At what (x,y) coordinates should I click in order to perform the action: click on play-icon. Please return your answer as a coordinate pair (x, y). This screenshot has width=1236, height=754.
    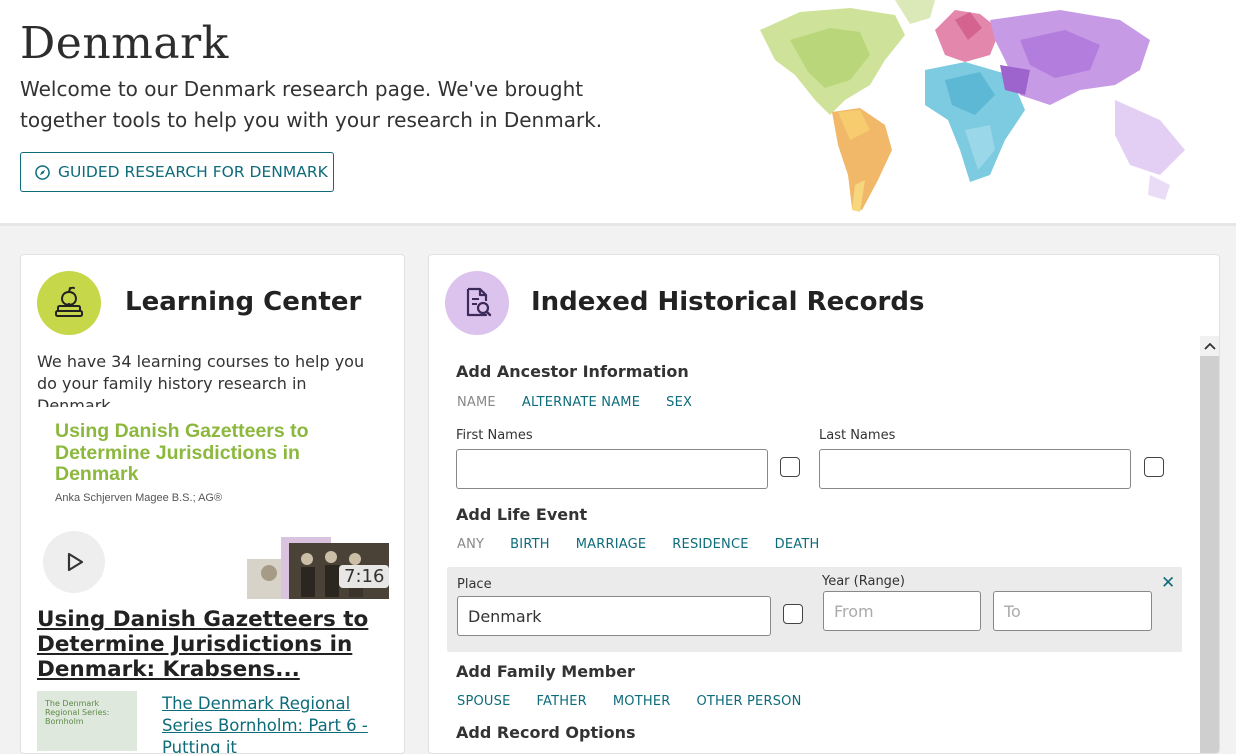
    Looking at the image, I should click on (75, 562).